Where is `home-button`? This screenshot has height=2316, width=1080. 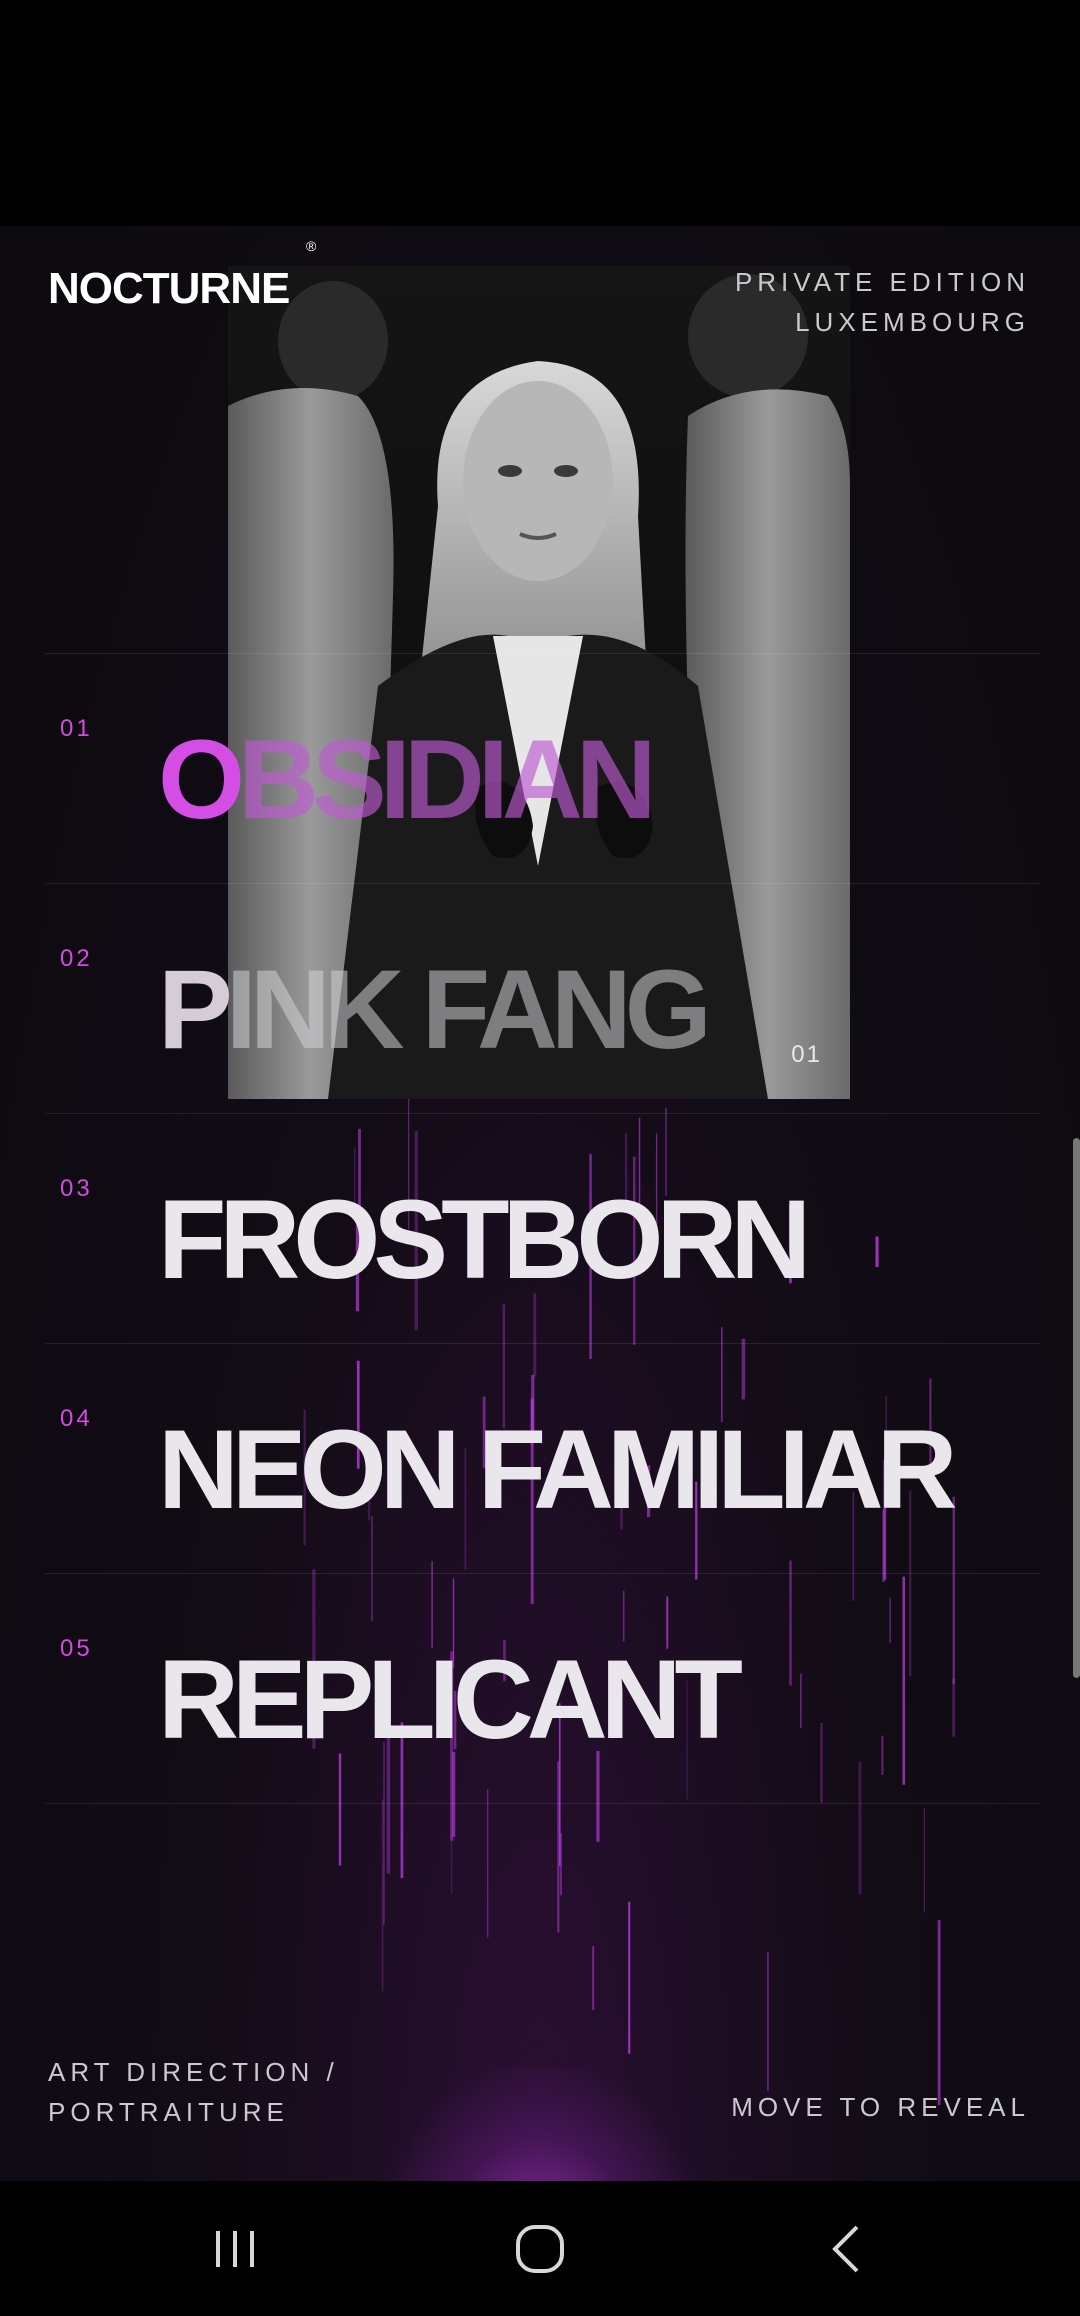 home-button is located at coordinates (540, 2248).